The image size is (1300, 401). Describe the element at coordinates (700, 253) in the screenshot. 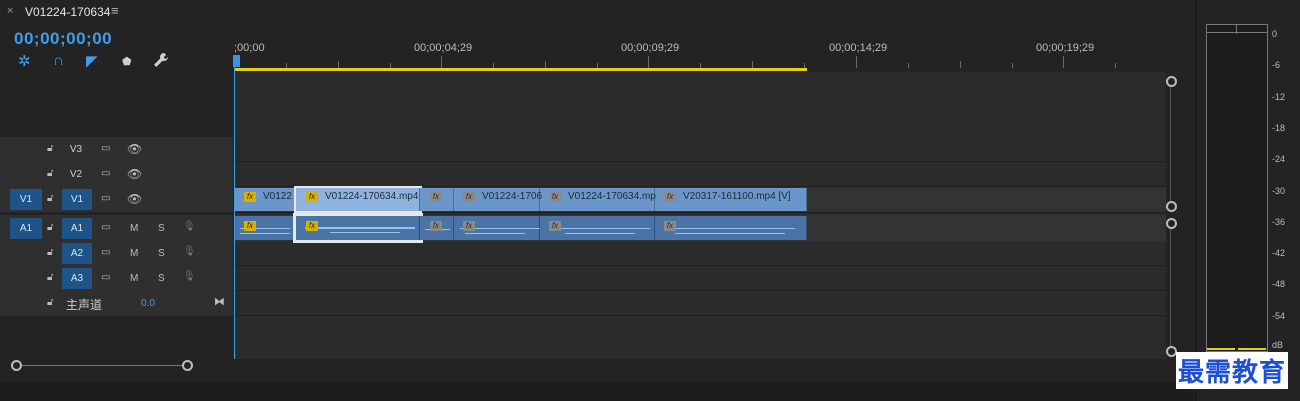

I see `track-row-a2` at that location.